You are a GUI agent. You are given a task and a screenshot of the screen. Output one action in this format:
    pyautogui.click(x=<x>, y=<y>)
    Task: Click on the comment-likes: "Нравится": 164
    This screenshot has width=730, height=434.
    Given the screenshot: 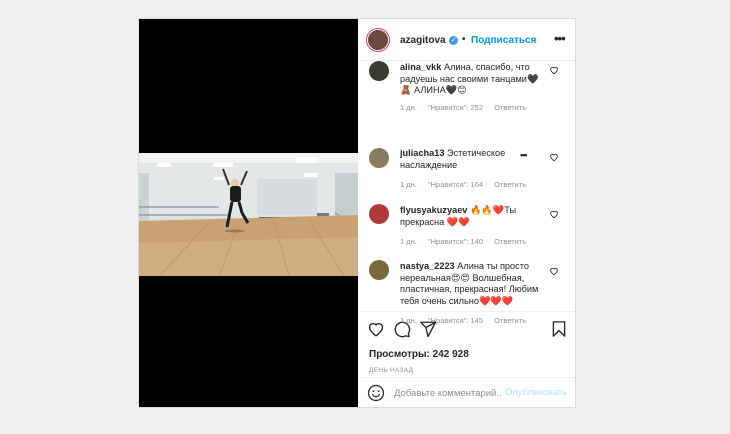 What is the action you would take?
    pyautogui.click(x=455, y=184)
    